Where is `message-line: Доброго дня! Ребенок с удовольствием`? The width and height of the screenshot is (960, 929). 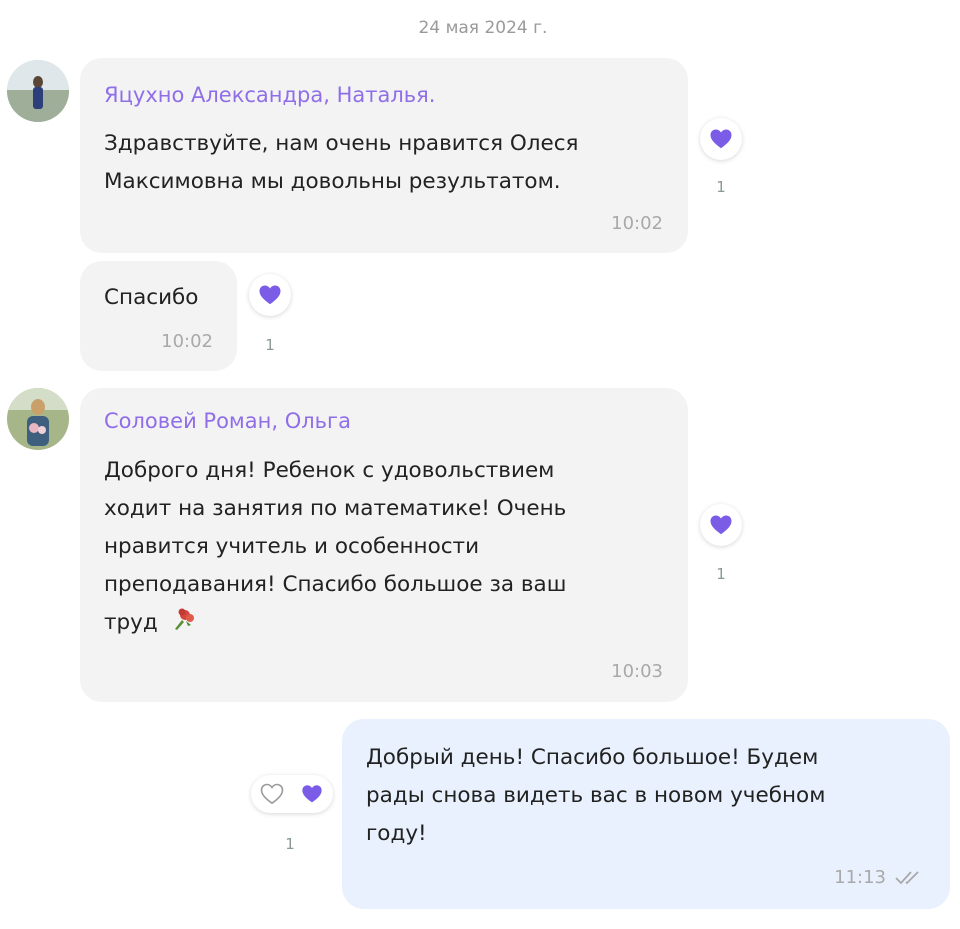 message-line: Доброго дня! Ребенок с удовольствием is located at coordinates (329, 470).